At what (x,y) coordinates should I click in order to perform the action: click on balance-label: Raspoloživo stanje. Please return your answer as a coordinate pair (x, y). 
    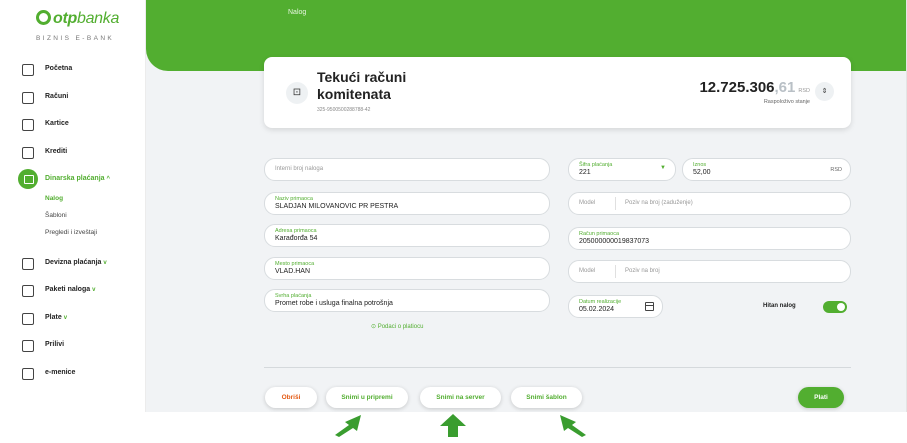
    Looking at the image, I should click on (786, 102).